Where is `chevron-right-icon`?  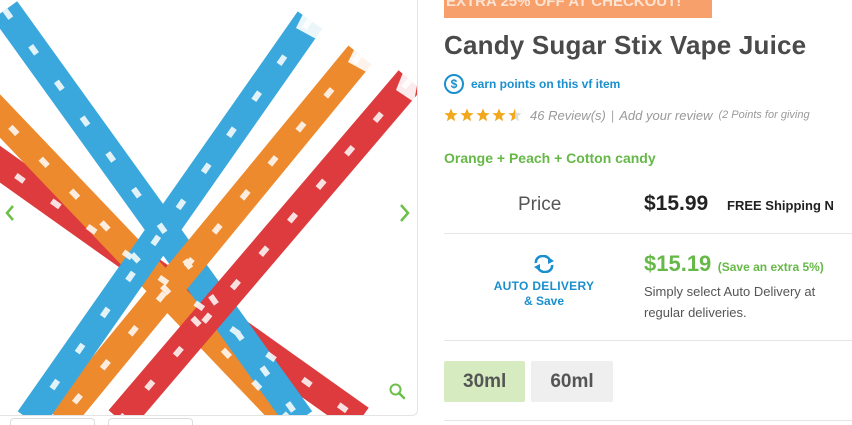 chevron-right-icon is located at coordinates (405, 213).